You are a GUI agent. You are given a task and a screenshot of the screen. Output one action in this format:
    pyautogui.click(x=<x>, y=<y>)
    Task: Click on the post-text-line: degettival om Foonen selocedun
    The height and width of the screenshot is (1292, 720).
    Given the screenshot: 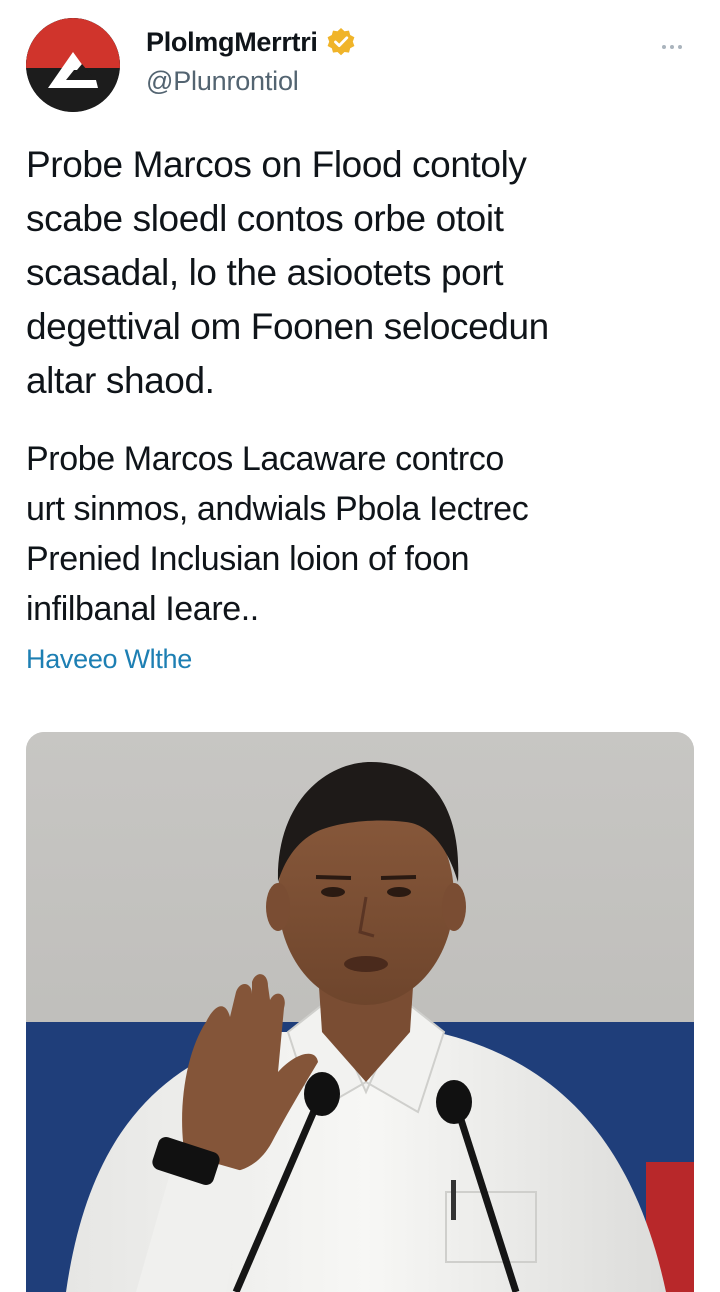 What is the action you would take?
    pyautogui.click(x=287, y=326)
    